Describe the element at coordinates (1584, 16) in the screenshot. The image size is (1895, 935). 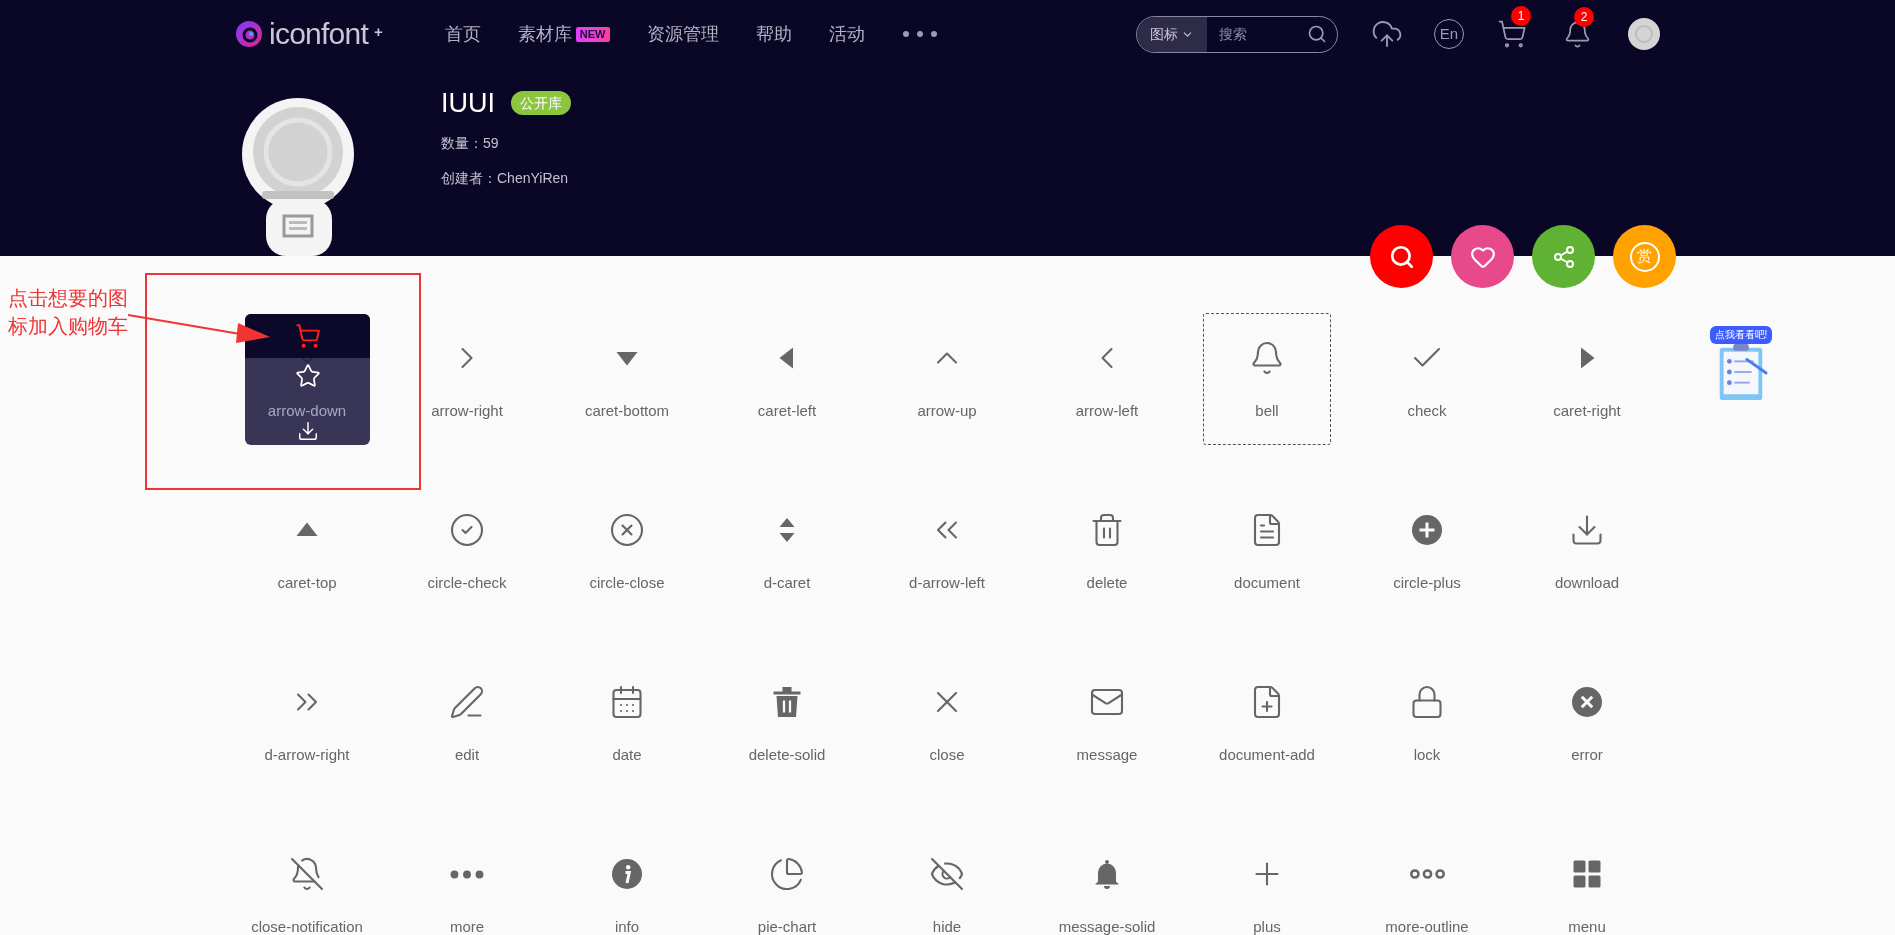
I see `notification-count-badge: 2` at that location.